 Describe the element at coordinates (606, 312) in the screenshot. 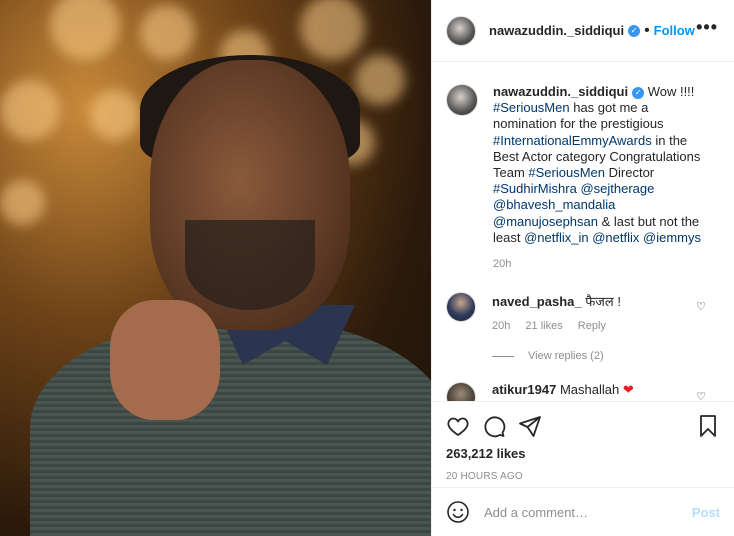

I see `comment-body: naved_pasha_ फैजल ! 20h 21 likes Reply` at that location.